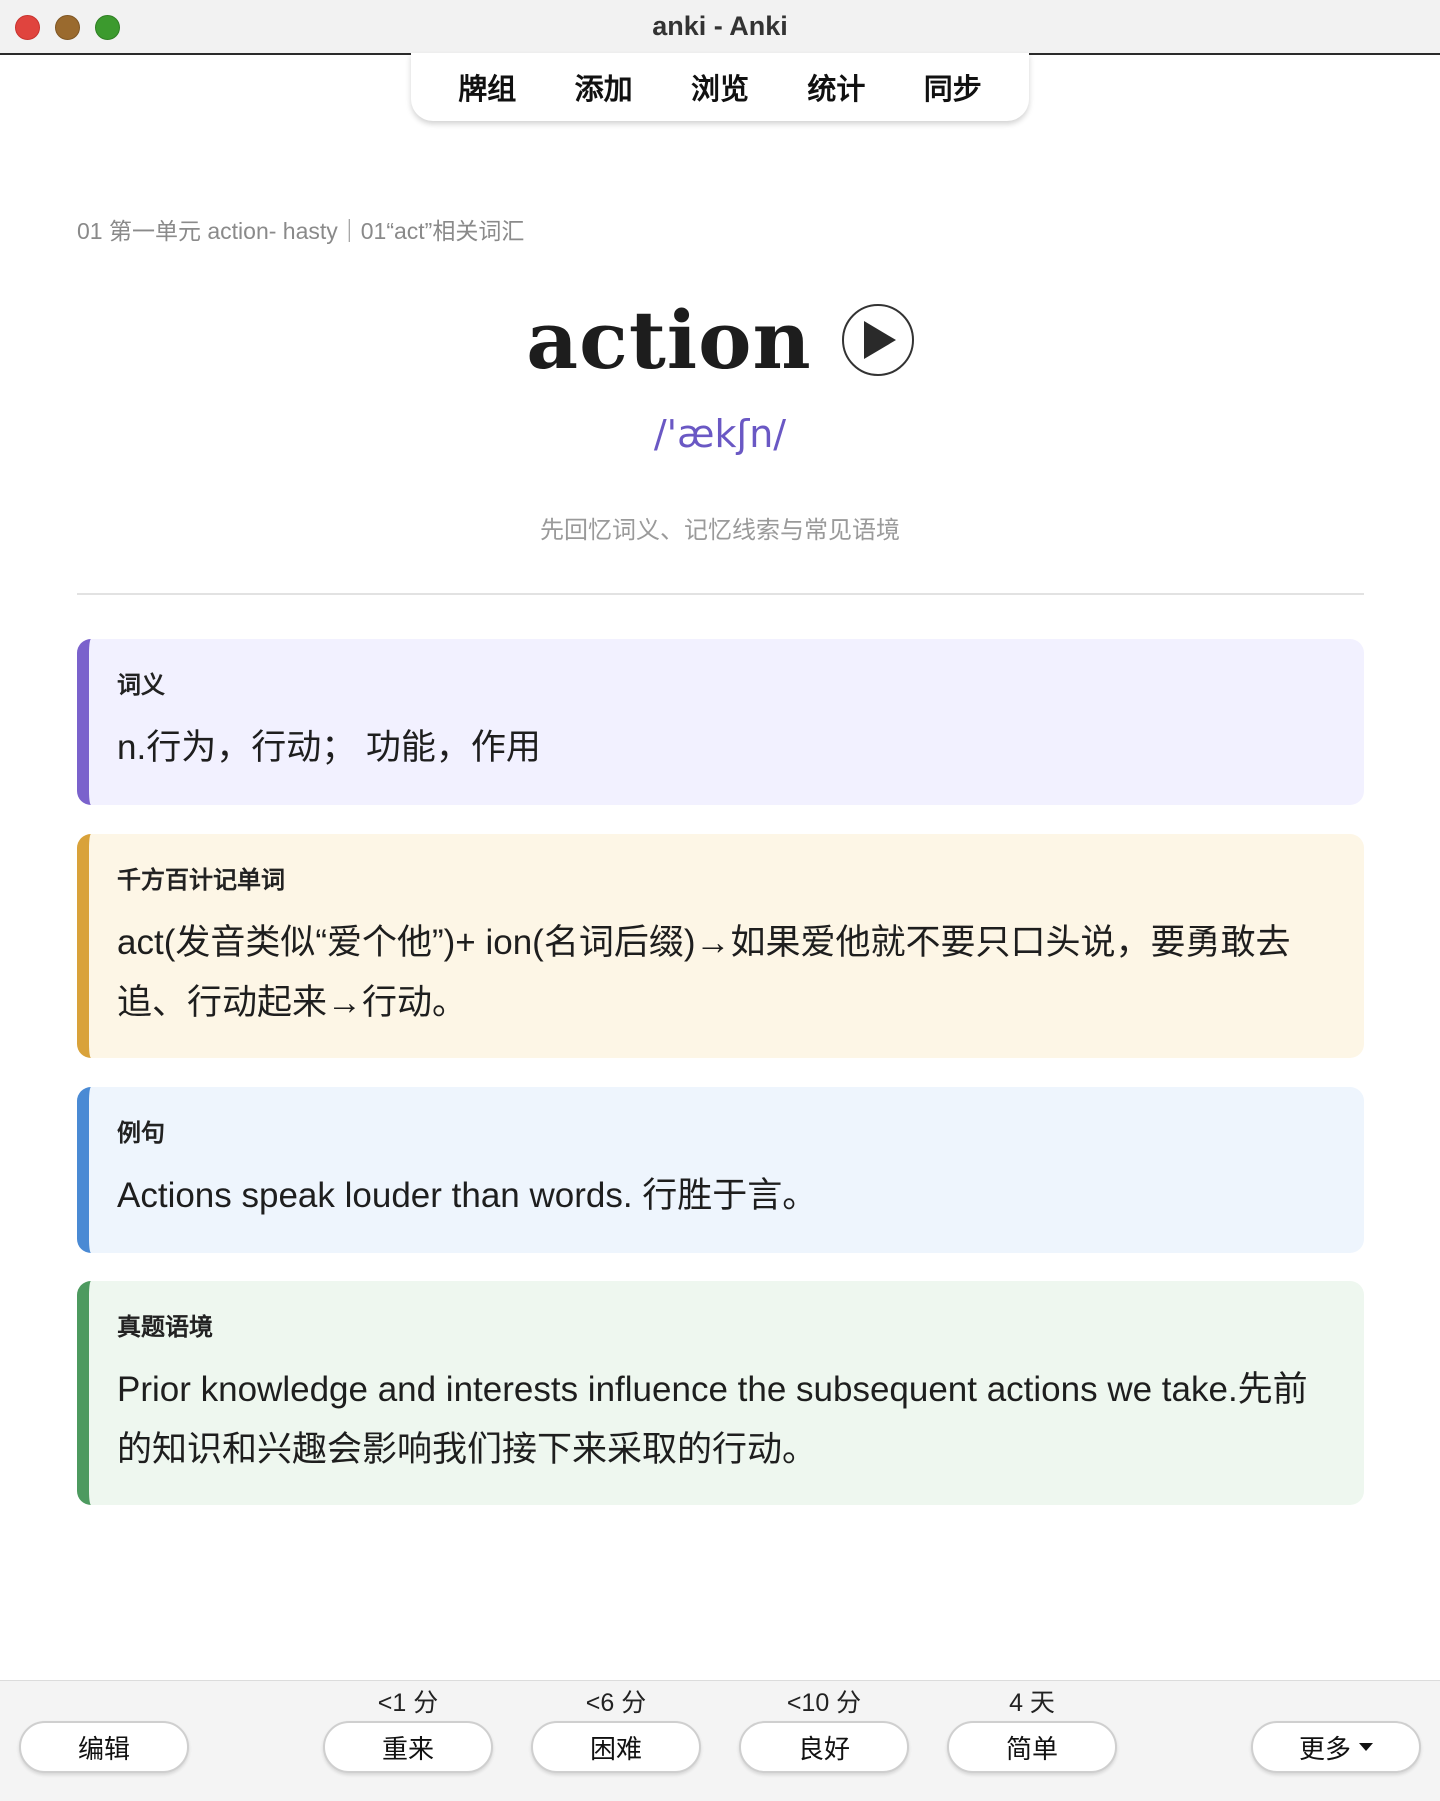 The width and height of the screenshot is (1440, 1801). I want to click on chevron-down-icon, so click(1366, 1747).